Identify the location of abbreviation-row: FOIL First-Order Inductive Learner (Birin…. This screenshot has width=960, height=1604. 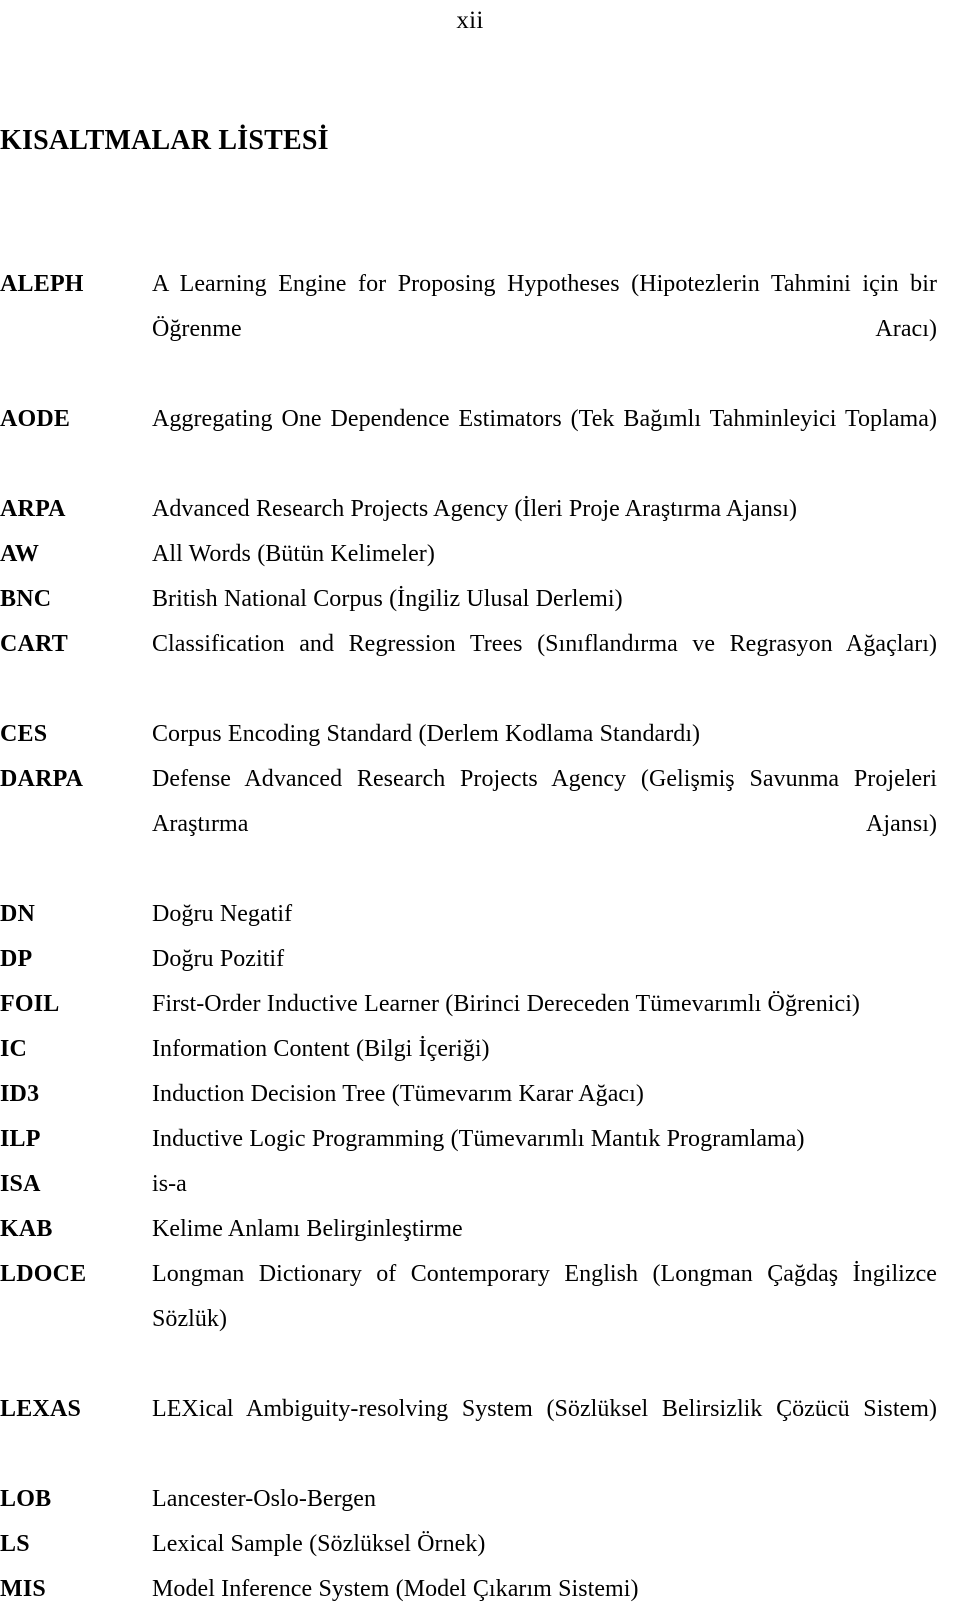
(468, 1004).